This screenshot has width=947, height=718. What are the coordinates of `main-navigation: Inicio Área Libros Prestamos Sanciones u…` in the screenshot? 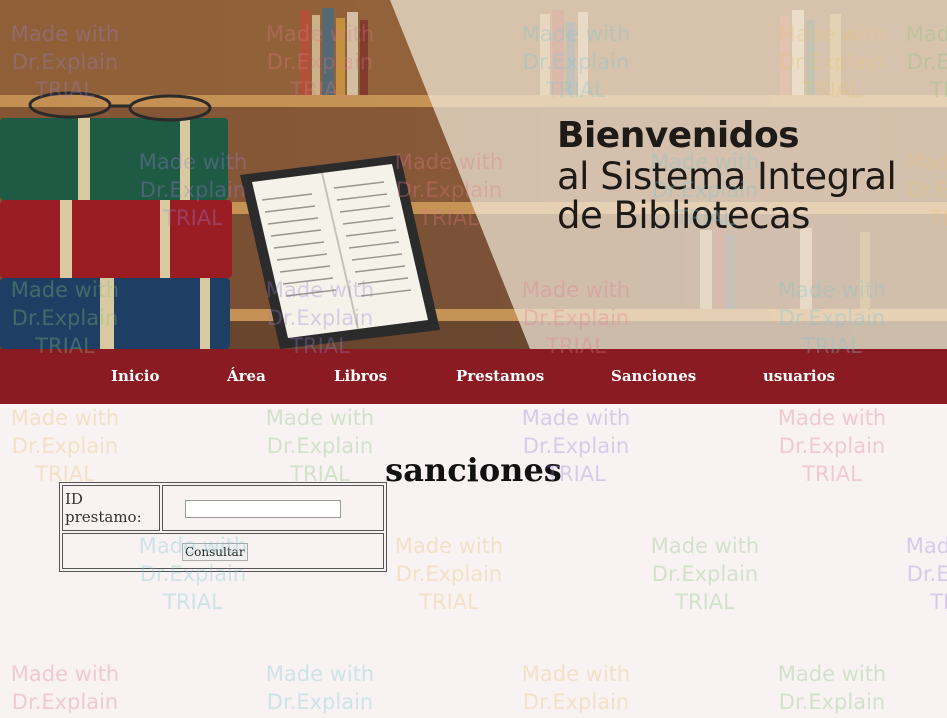 It's located at (473, 376).